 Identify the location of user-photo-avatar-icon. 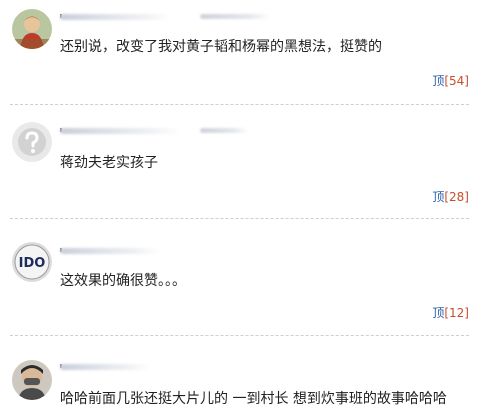
(32, 380).